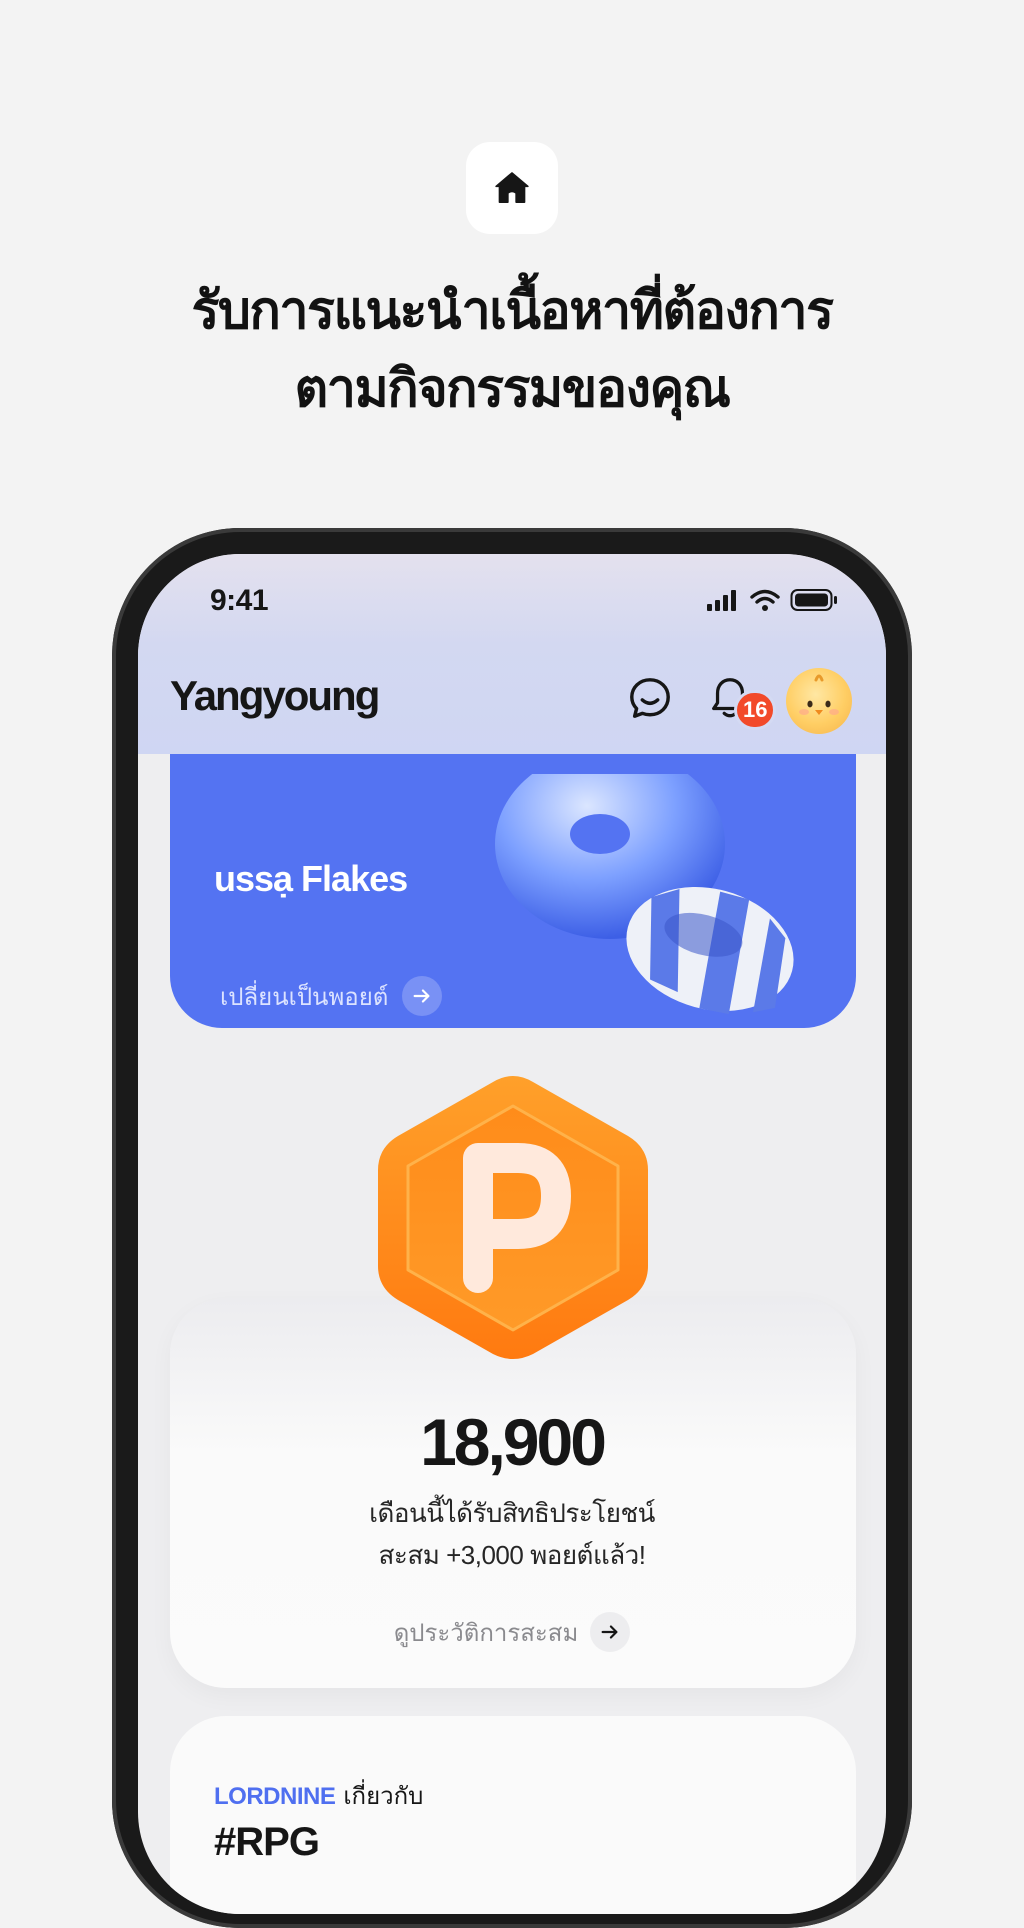 This screenshot has width=1024, height=1928. I want to click on game-label: LORDNINE เกี่ยวกับ, so click(318, 1795).